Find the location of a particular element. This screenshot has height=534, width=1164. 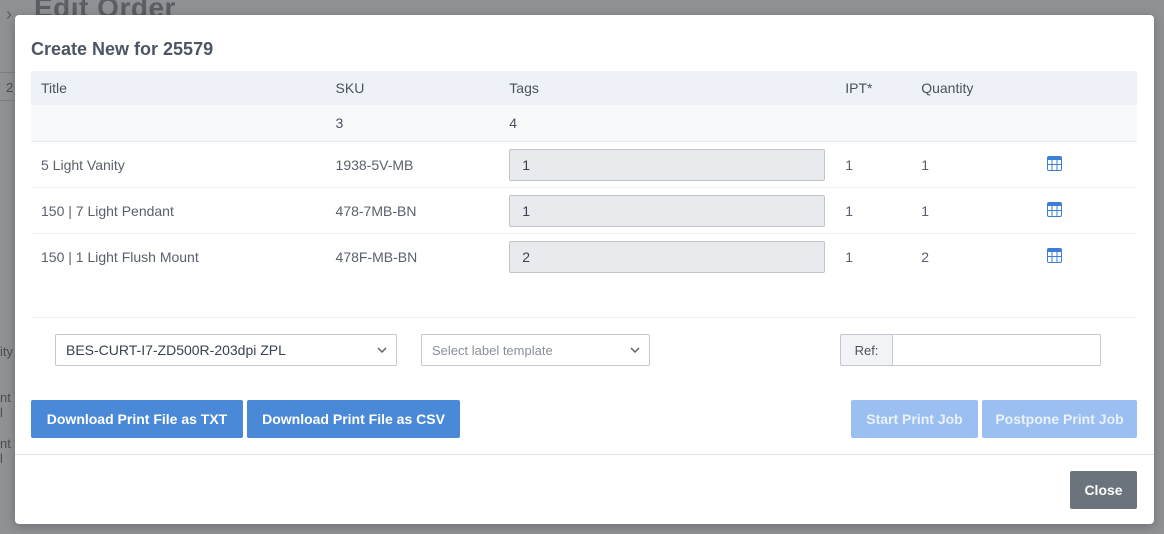

column-header-tags: Tags is located at coordinates (667, 88).